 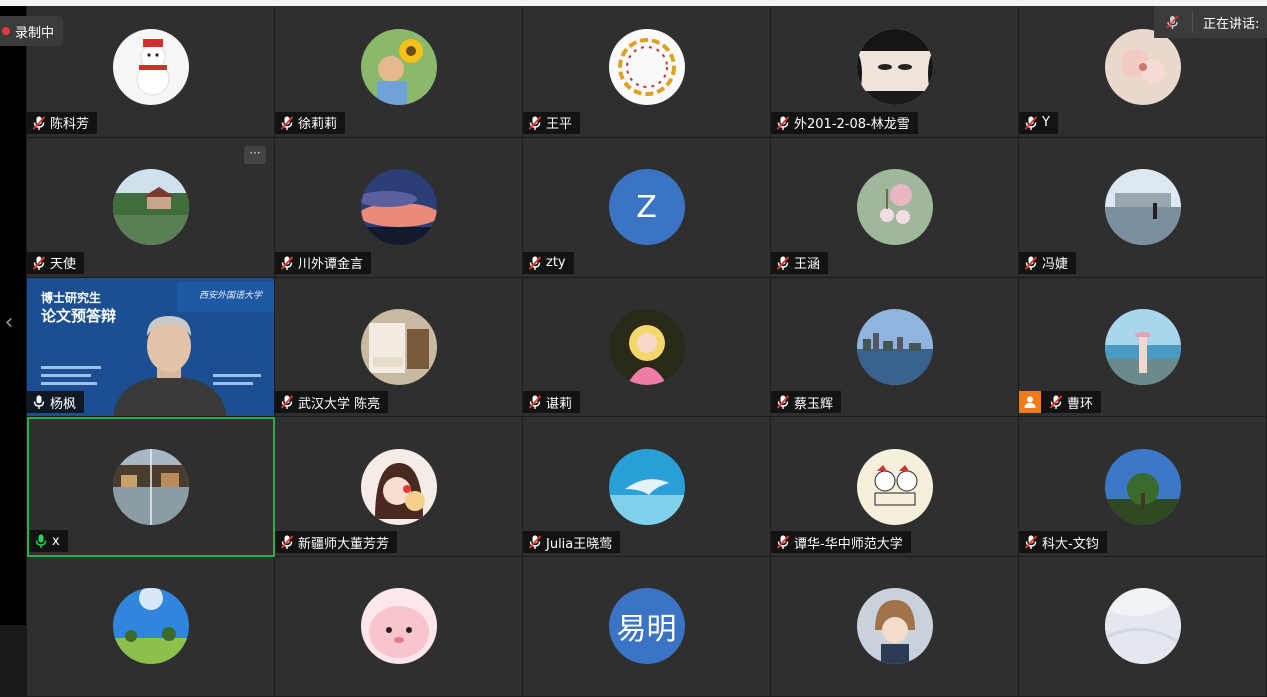 I want to click on participant-tile: 科大-文钧, so click(x=1143, y=487).